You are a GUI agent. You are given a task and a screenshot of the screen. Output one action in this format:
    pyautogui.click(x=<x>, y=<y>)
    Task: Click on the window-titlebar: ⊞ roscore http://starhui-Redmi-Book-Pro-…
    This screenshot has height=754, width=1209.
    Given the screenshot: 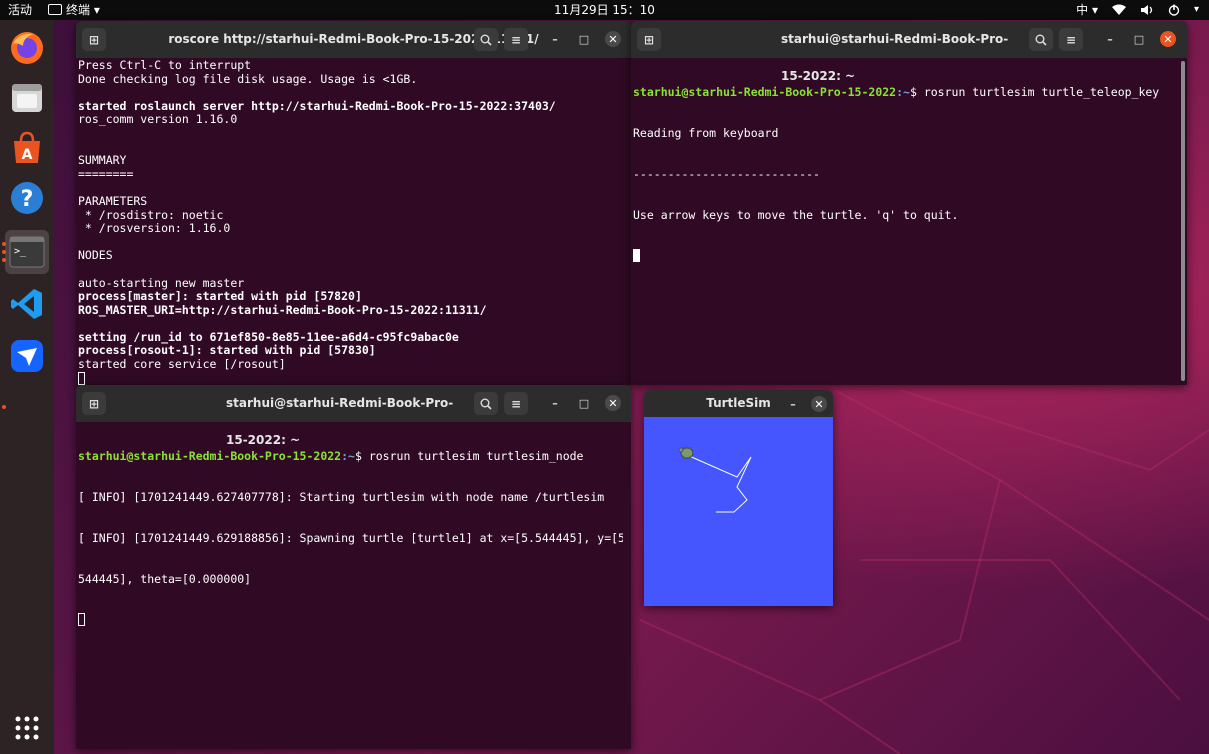 What is the action you would take?
    pyautogui.click(x=353, y=39)
    